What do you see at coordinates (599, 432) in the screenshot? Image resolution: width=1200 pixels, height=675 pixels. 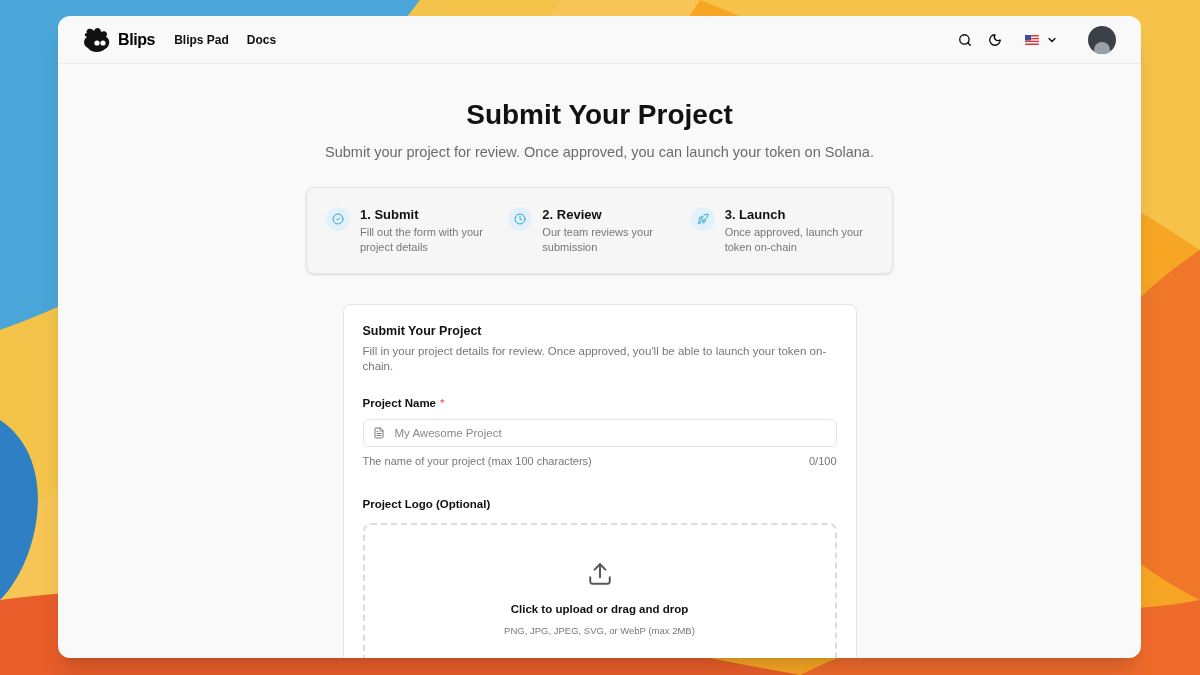 I see `project-name-field: My Awesome Project` at bounding box center [599, 432].